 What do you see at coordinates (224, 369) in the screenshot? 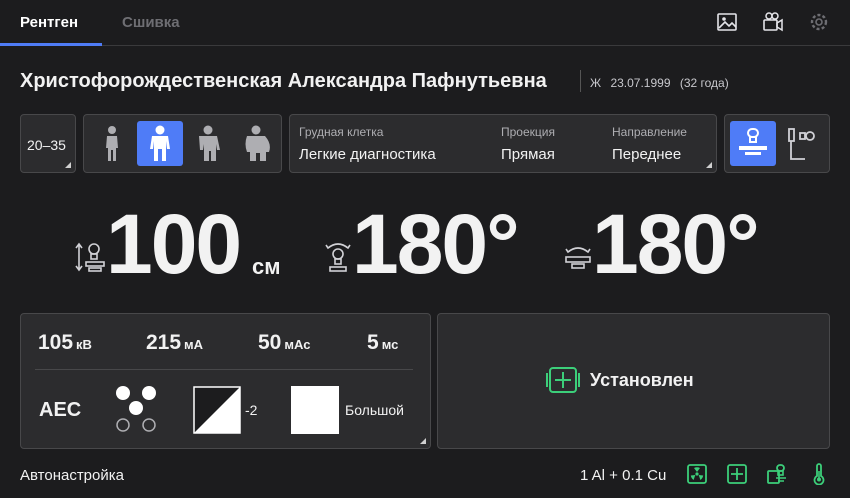
I see `params-divider` at bounding box center [224, 369].